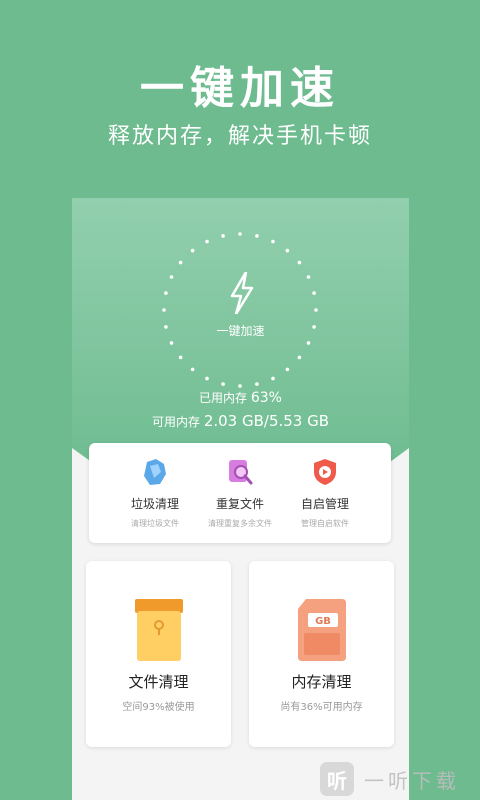 The image size is (480, 800). What do you see at coordinates (325, 472) in the screenshot?
I see `autostart-shield-icon` at bounding box center [325, 472].